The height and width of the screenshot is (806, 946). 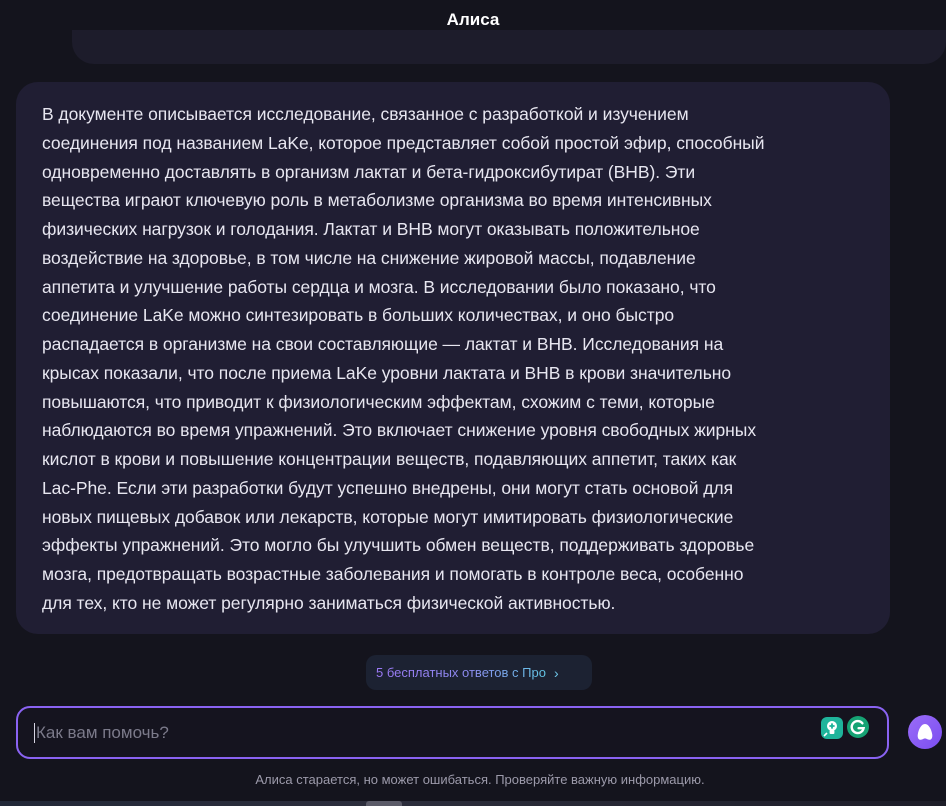 I want to click on lightbulb-plus-icon, so click(x=832, y=728).